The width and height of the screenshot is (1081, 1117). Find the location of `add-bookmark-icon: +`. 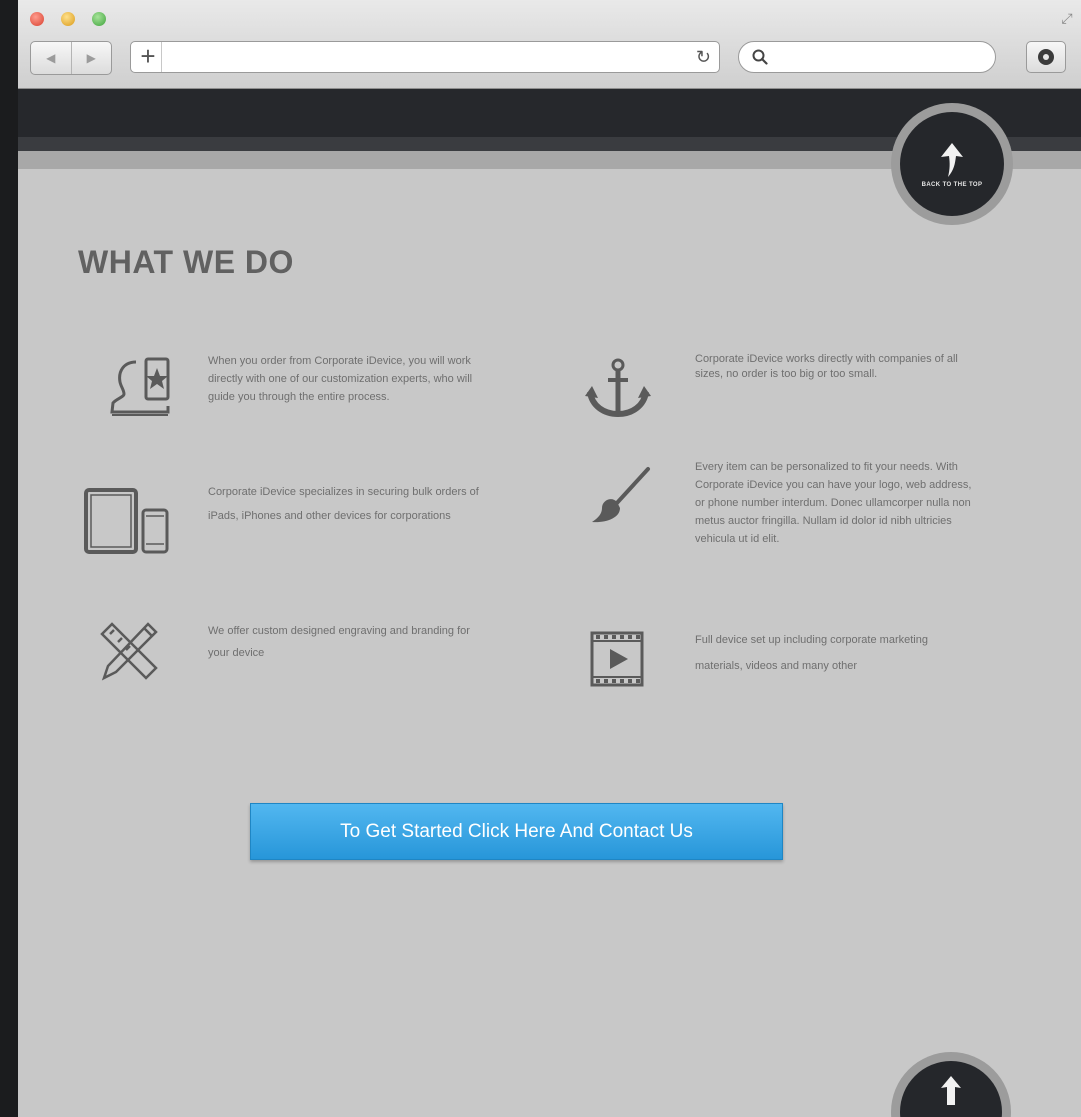

add-bookmark-icon: + is located at coordinates (148, 57).